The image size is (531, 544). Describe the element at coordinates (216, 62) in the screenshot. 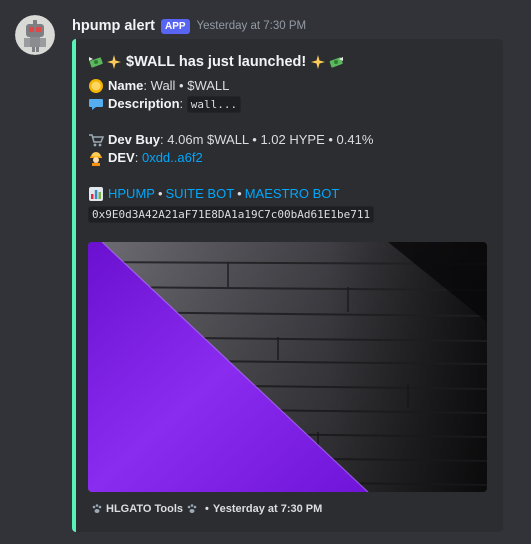

I see `embed-title-text: $WALL has just launched!` at that location.